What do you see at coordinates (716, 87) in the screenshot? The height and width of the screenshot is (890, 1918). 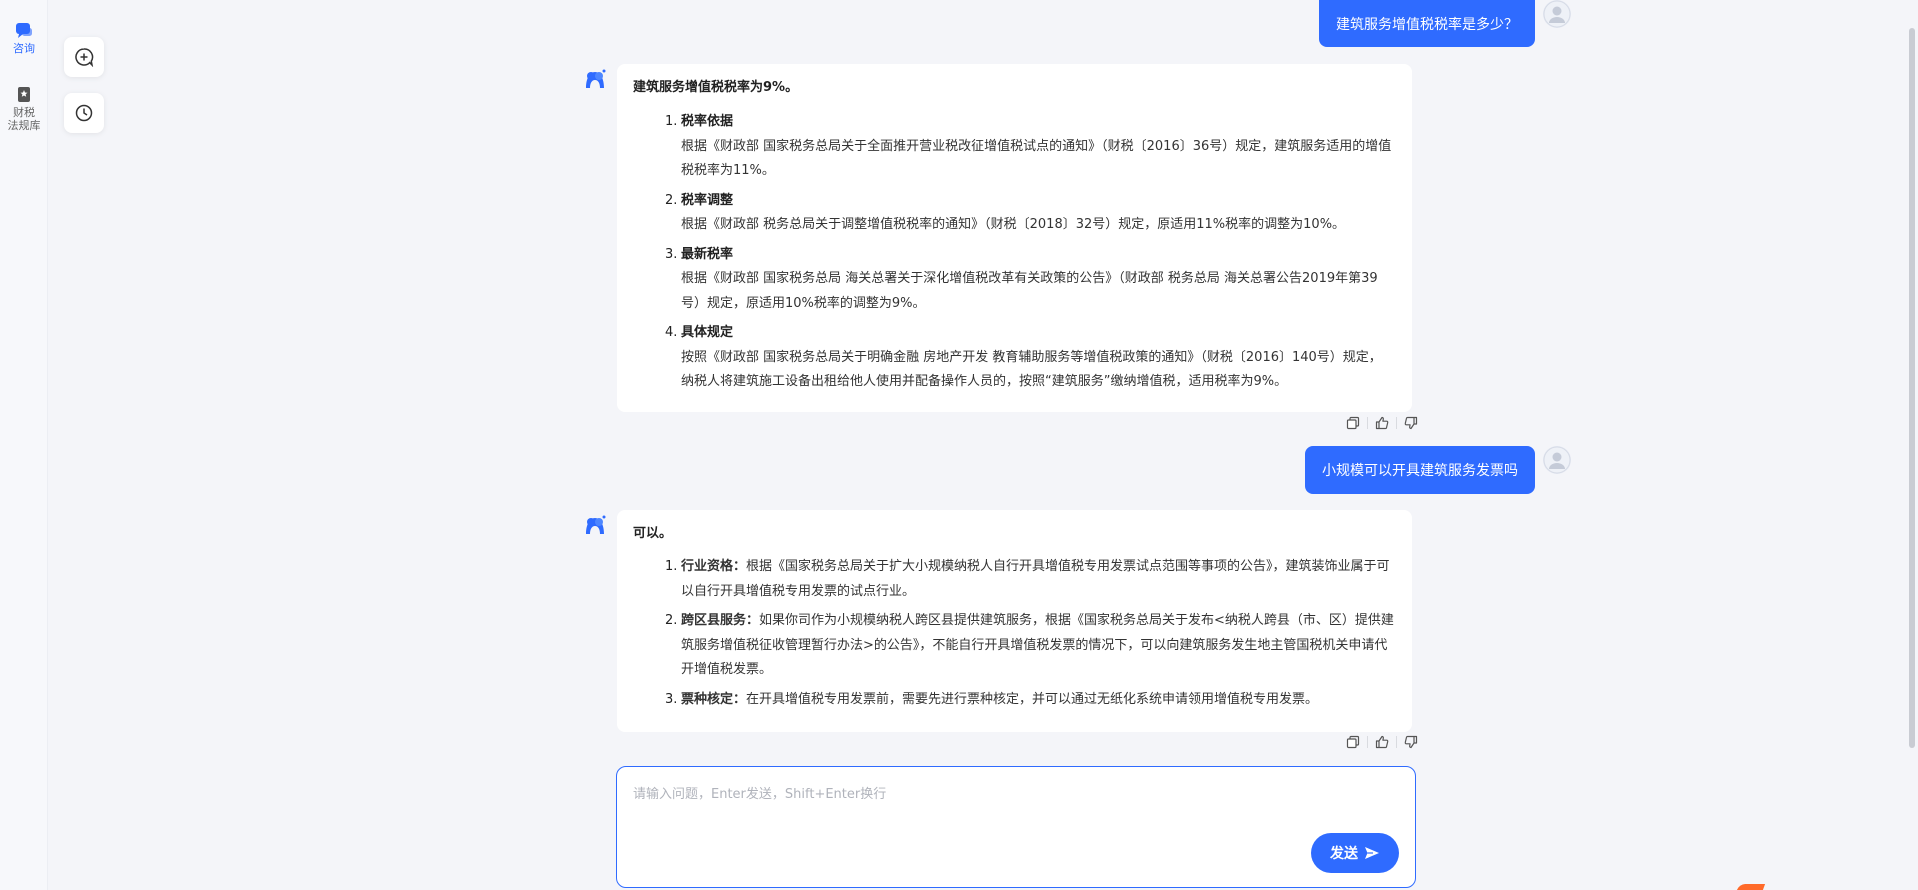 I see `answer-lead: 建筑服务增值税税率为9%。` at bounding box center [716, 87].